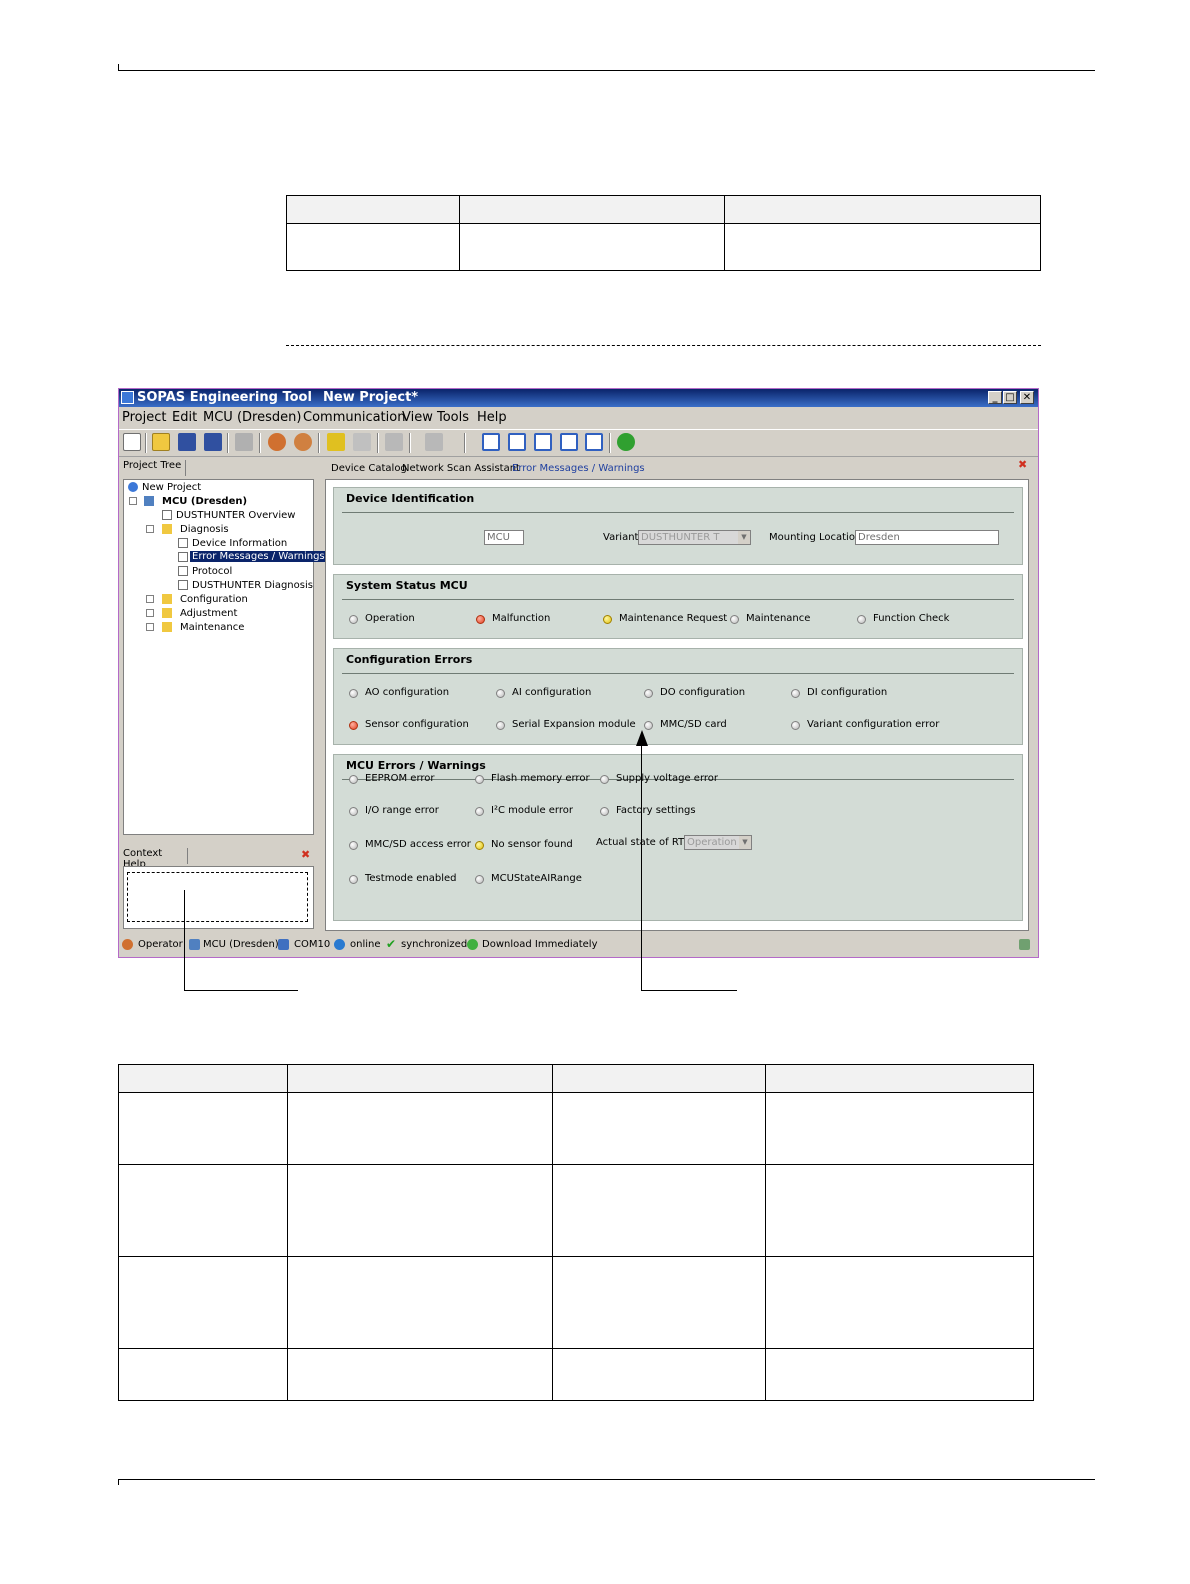 The height and width of the screenshot is (1584, 1190). I want to click on tab-device-catalog: Device Catalog, so click(369, 468).